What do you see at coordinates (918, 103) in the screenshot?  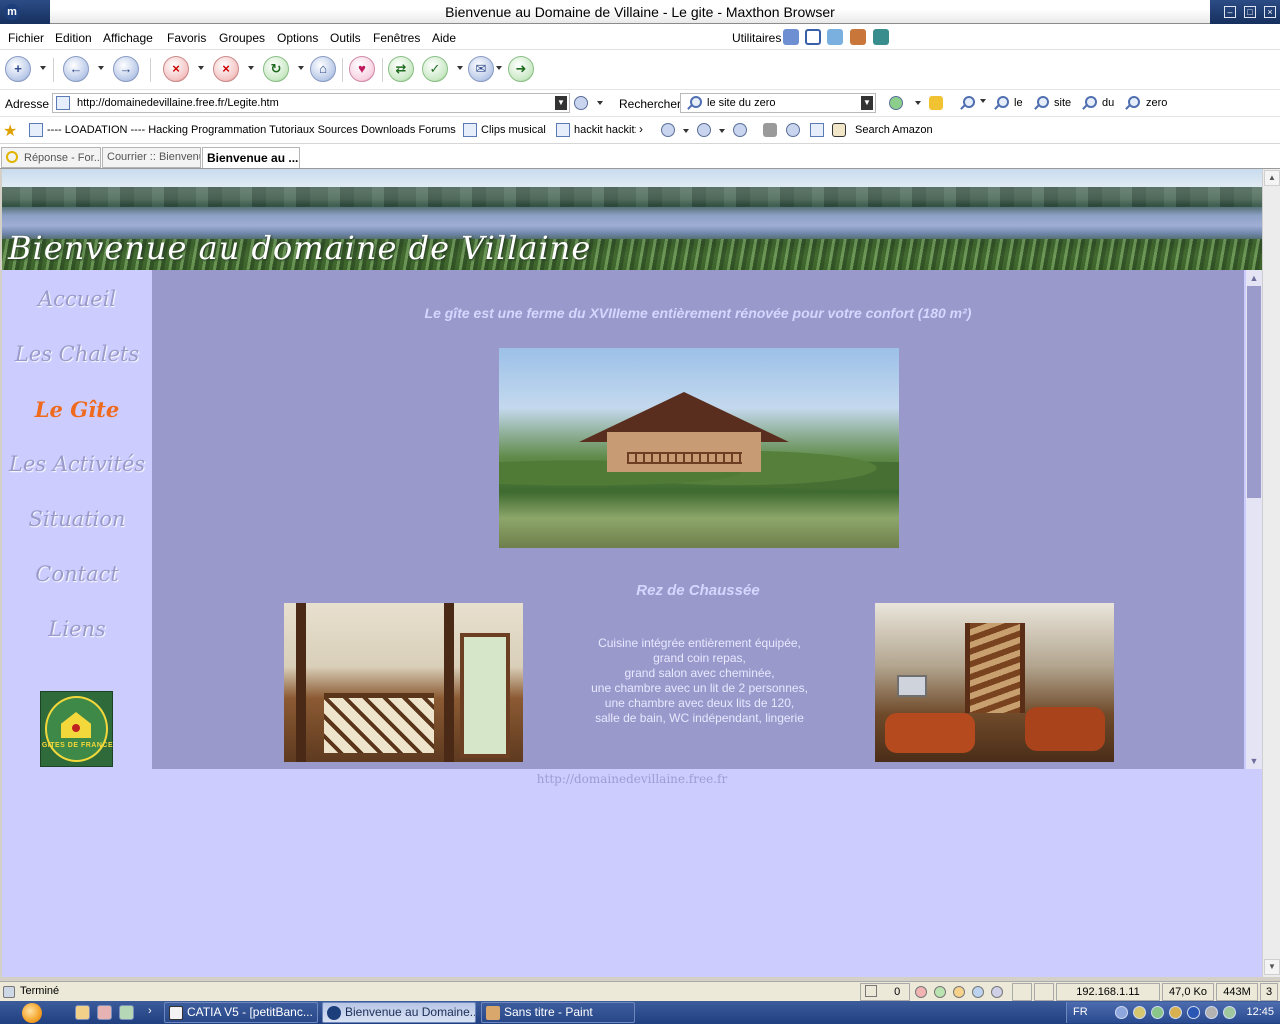 I see `search-engine-dropdown-icon` at bounding box center [918, 103].